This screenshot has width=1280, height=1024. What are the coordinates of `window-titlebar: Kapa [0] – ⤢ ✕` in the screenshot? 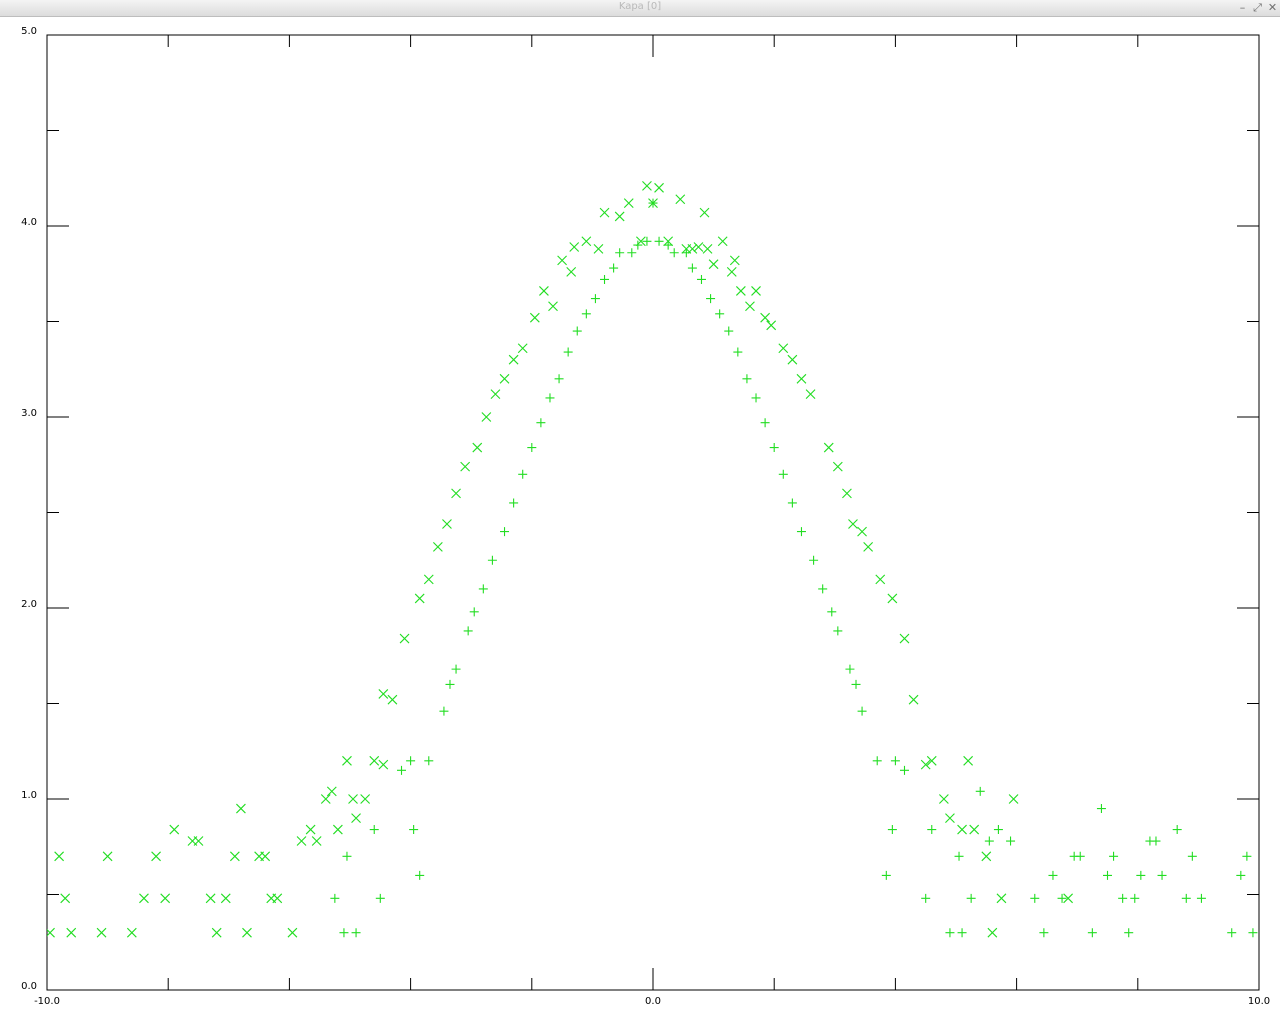 It's located at (640, 8).